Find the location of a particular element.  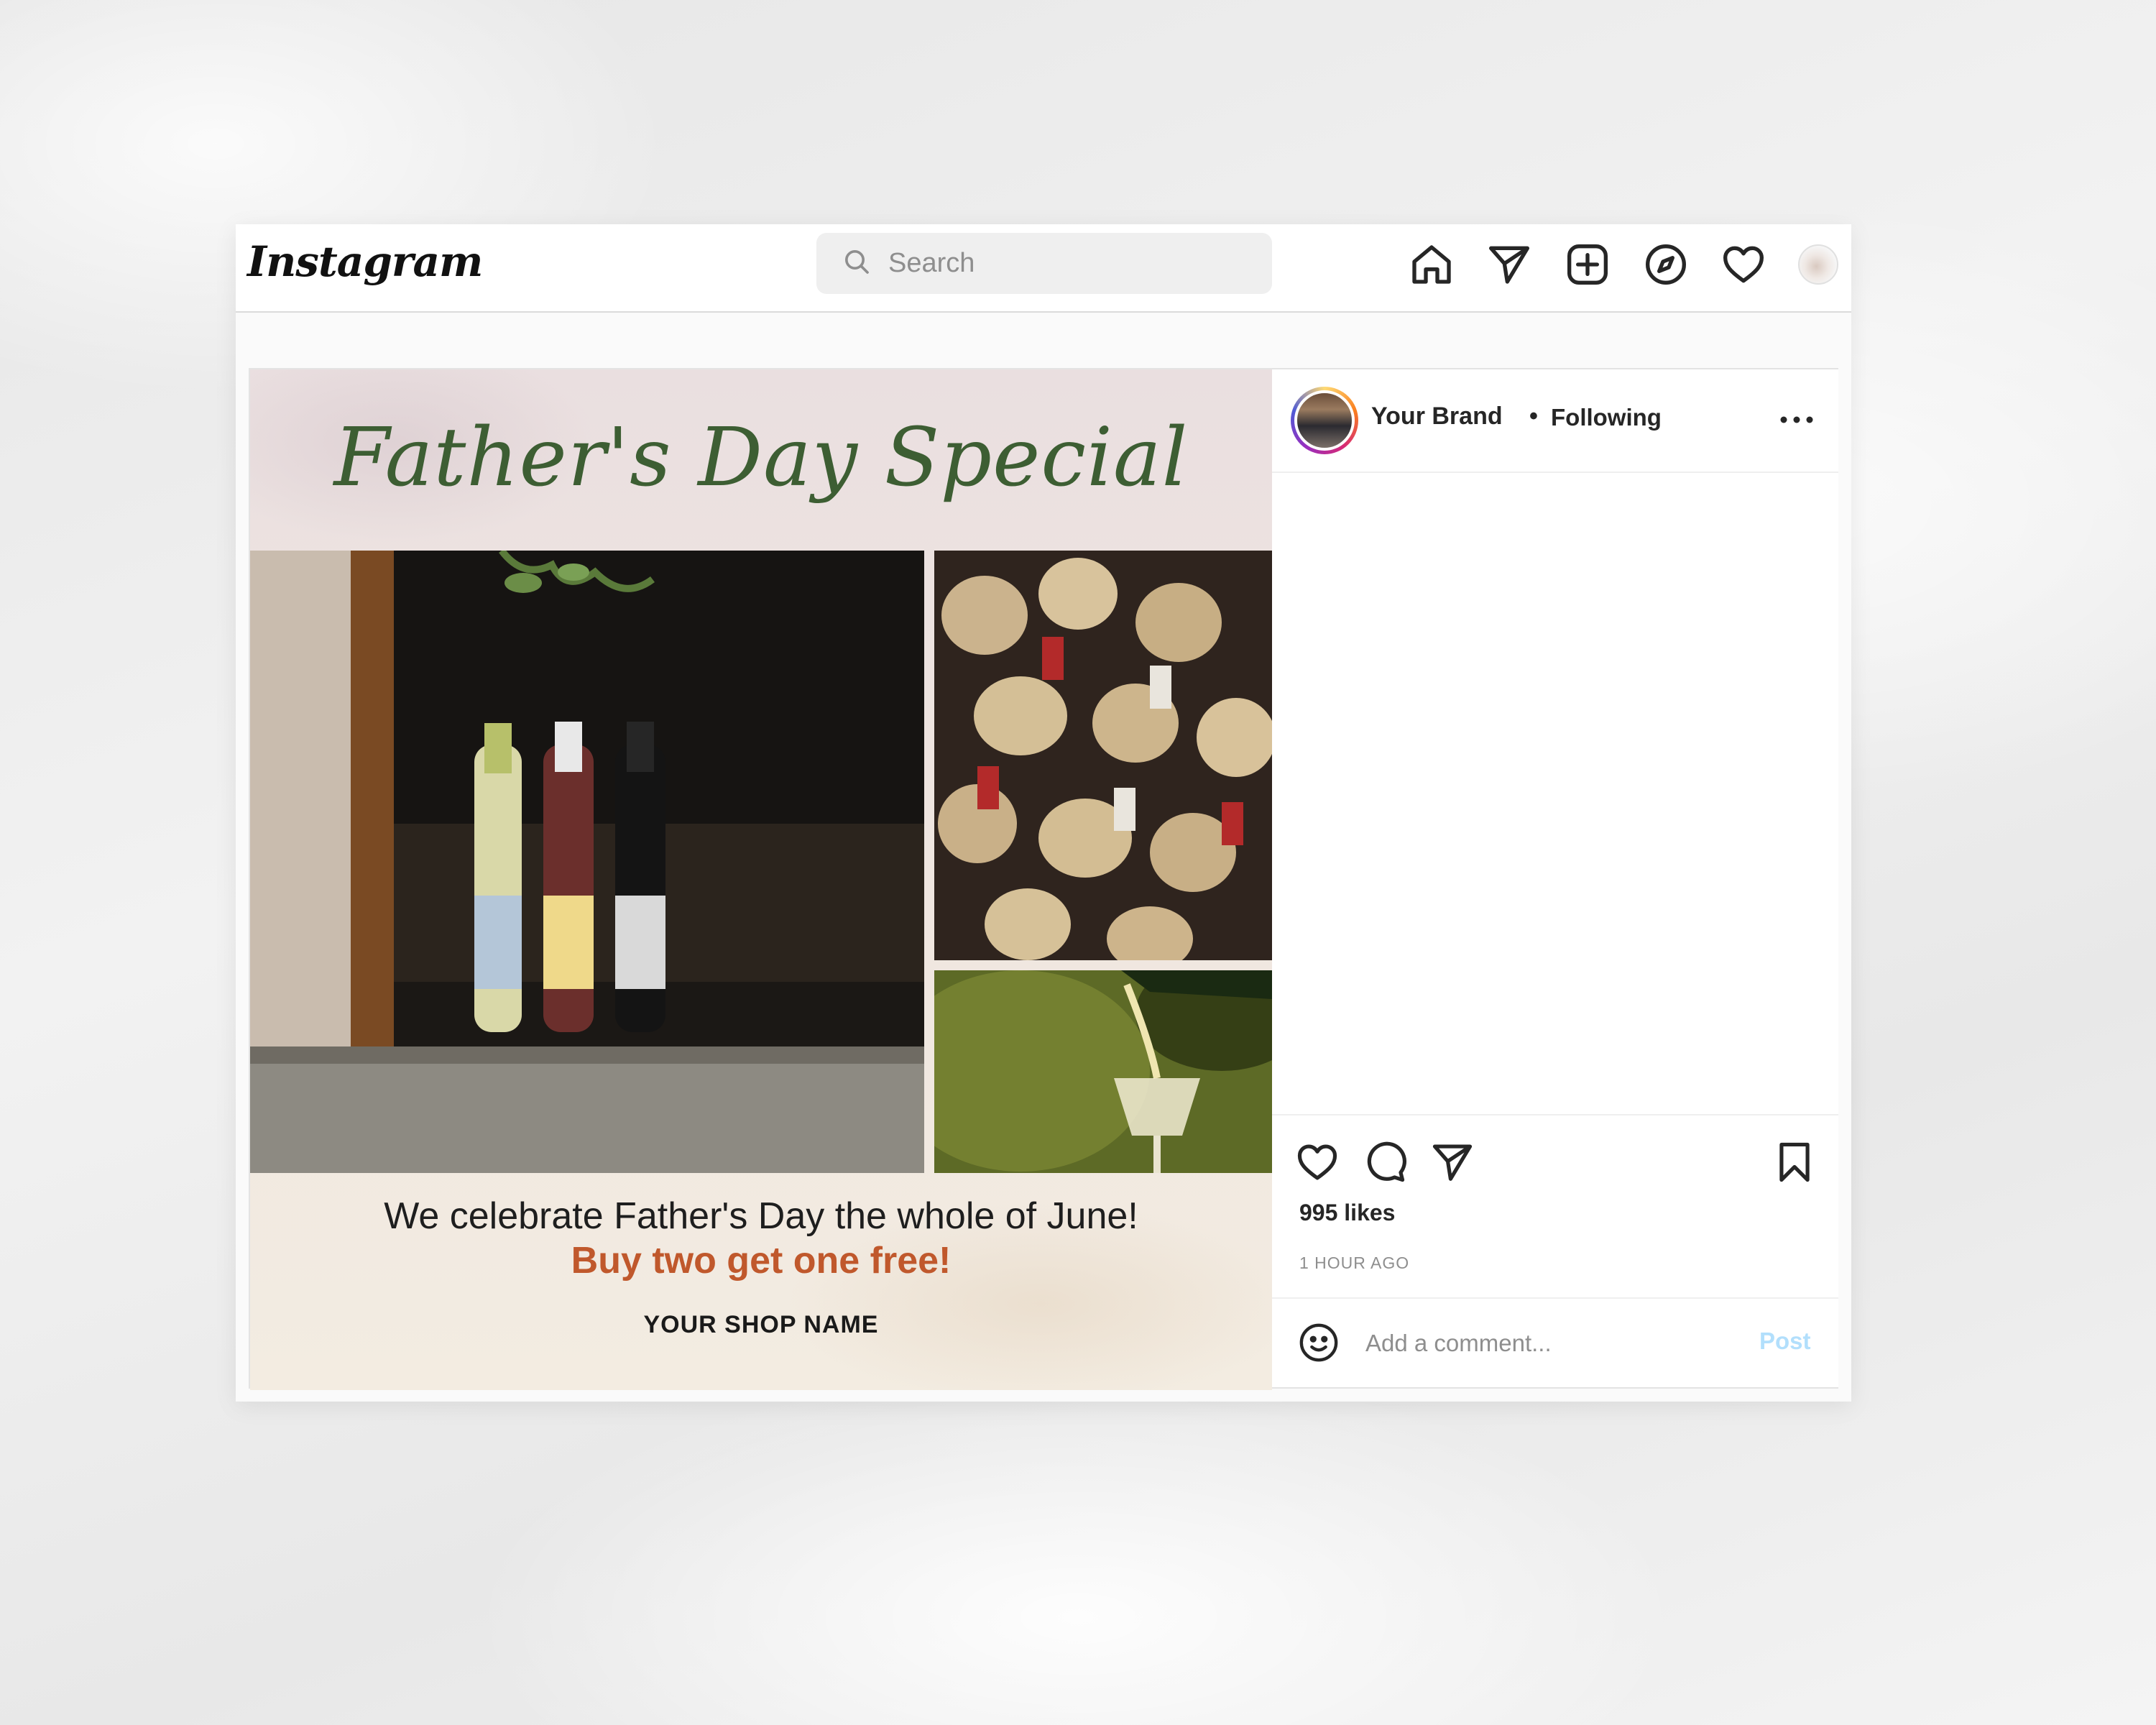

comment-icon is located at coordinates (1385, 1162).